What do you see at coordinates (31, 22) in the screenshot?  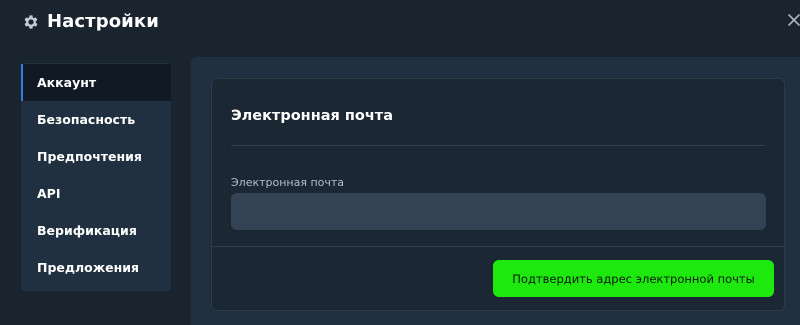 I see `gear-icon` at bounding box center [31, 22].